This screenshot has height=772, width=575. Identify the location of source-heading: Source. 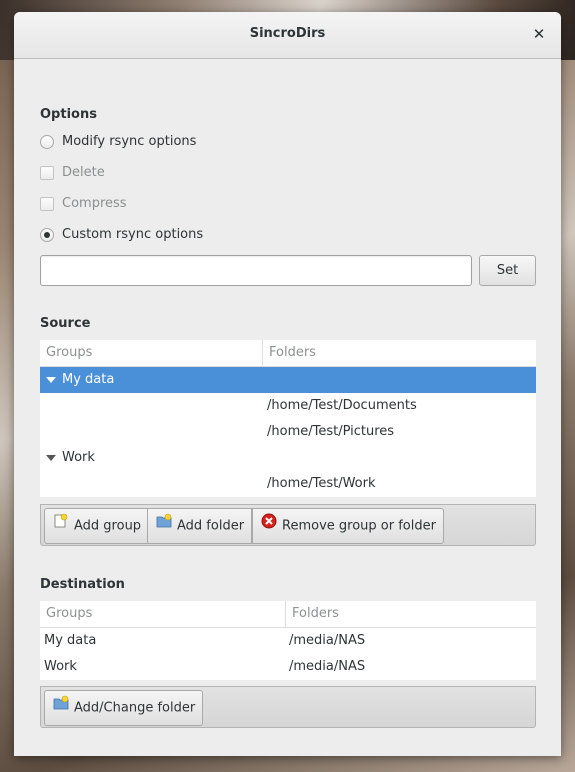
(65, 323).